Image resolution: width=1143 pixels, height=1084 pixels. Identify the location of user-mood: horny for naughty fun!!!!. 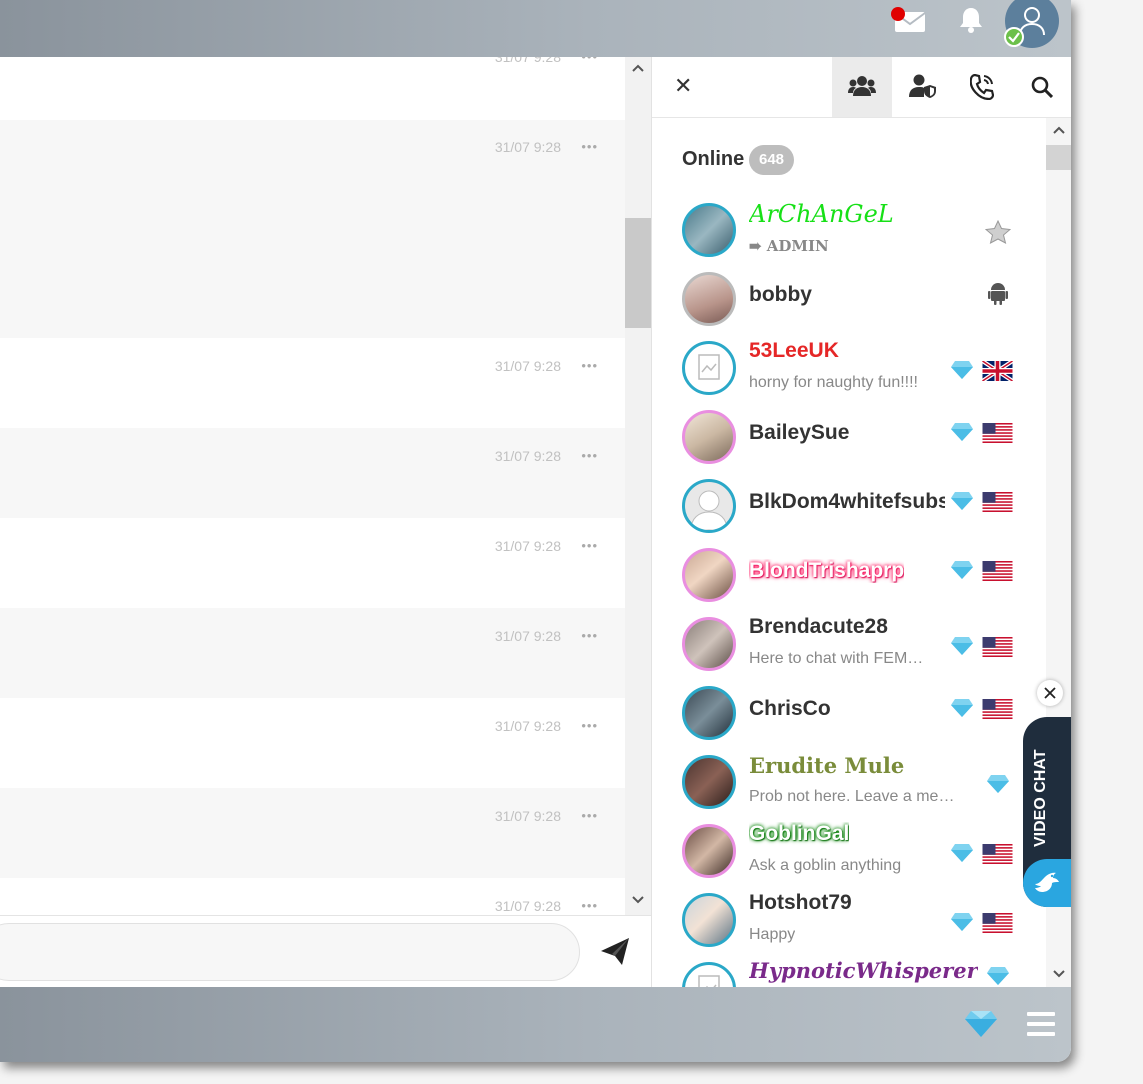
(833, 382).